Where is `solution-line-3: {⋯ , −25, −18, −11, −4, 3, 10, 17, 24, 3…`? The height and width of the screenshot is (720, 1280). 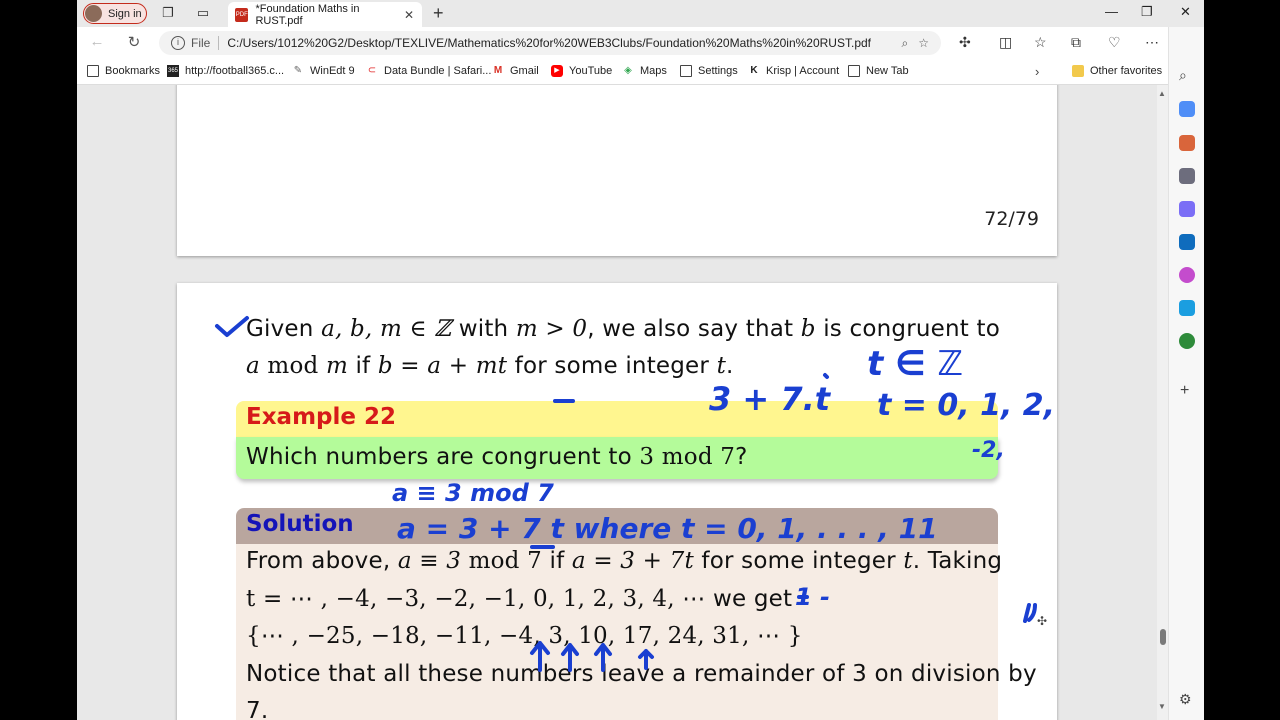
solution-line-3: {⋯ , −25, −18, −11, −4, 3, 10, 17, 24, 3… is located at coordinates (524, 636).